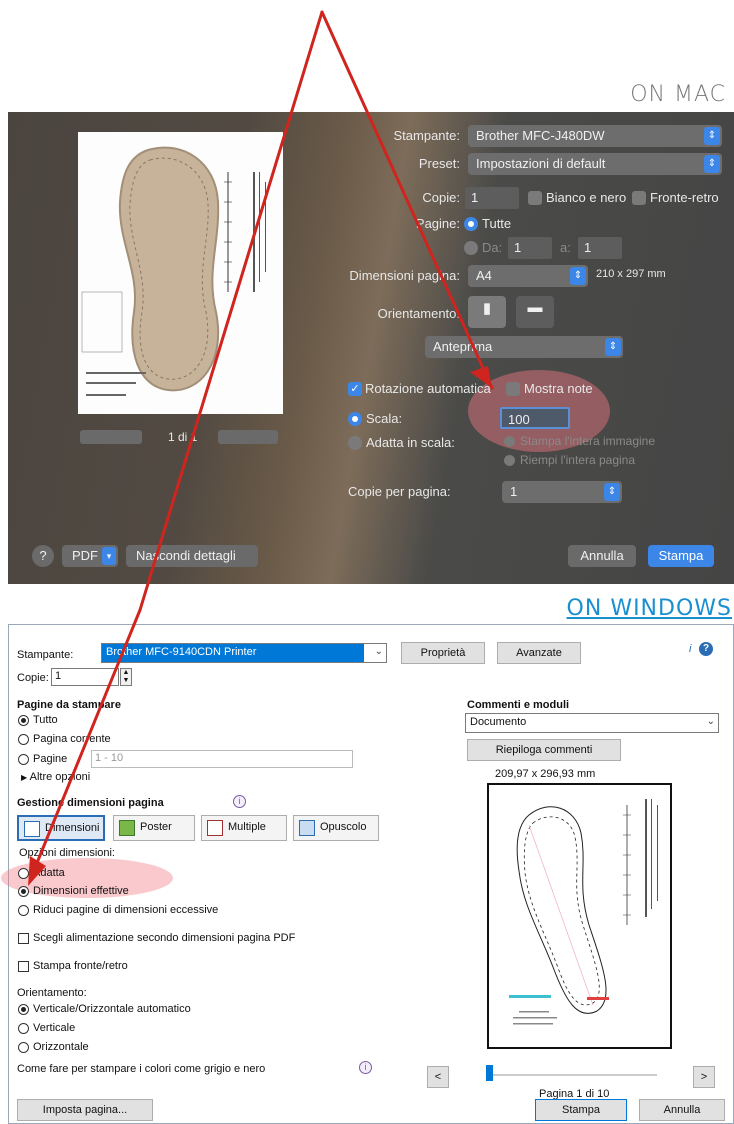 The image size is (734, 1124). I want to click on win-advanced-button: Avanzate, so click(539, 653).